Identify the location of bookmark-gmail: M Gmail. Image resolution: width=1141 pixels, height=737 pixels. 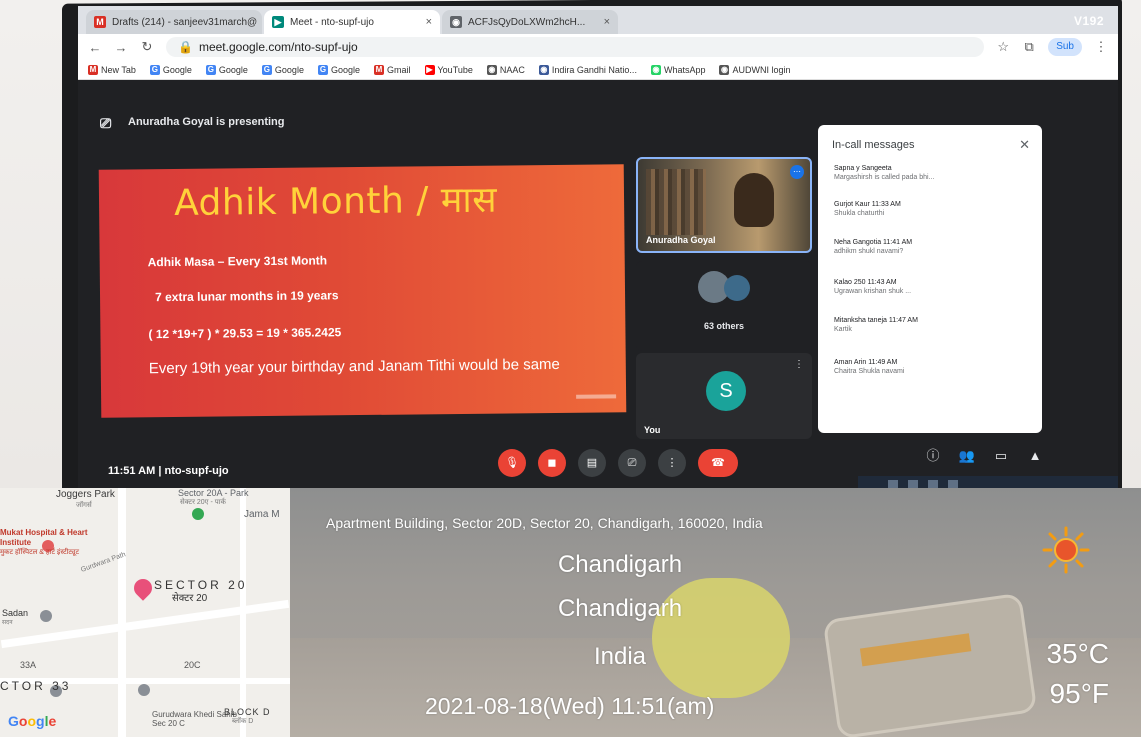
(392, 69).